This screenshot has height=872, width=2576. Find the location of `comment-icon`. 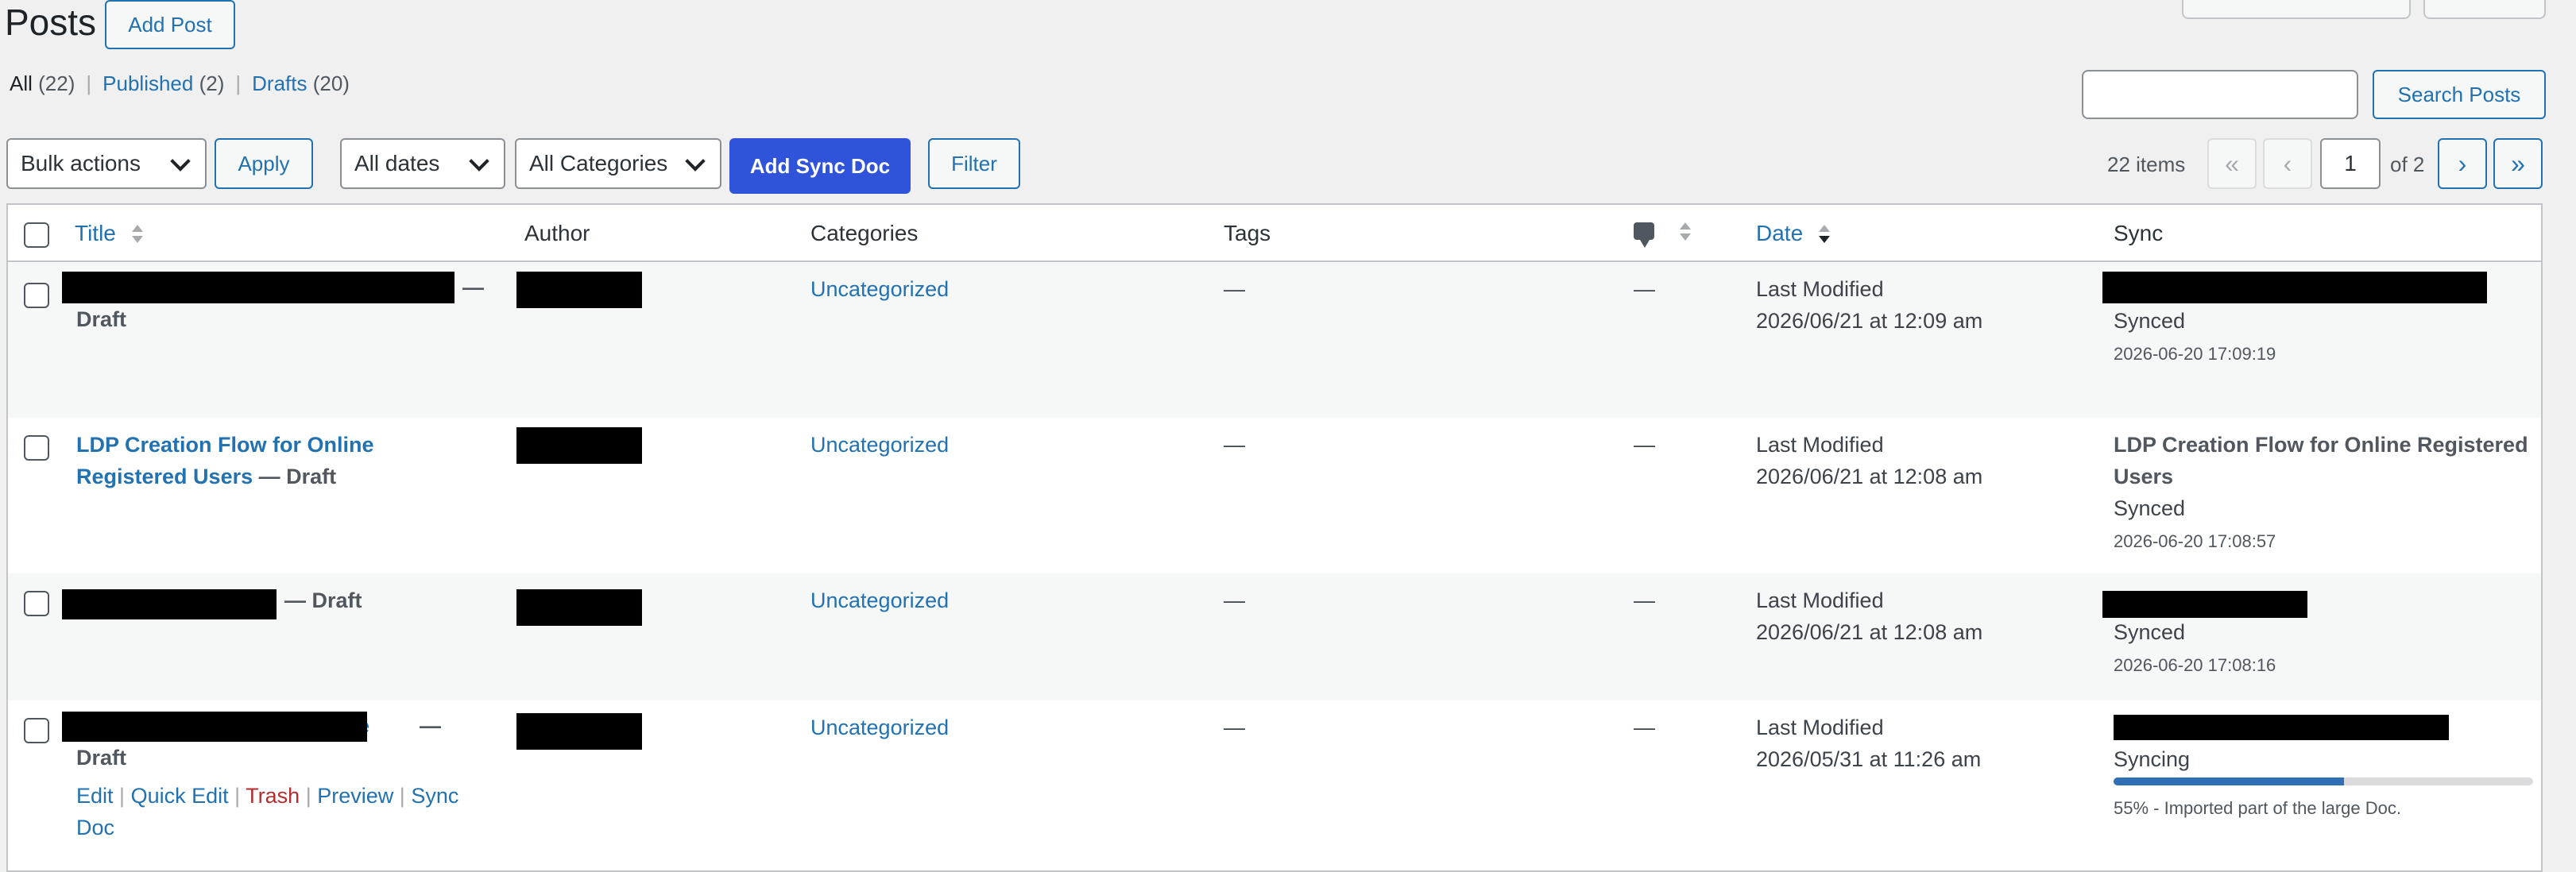

comment-icon is located at coordinates (1644, 235).